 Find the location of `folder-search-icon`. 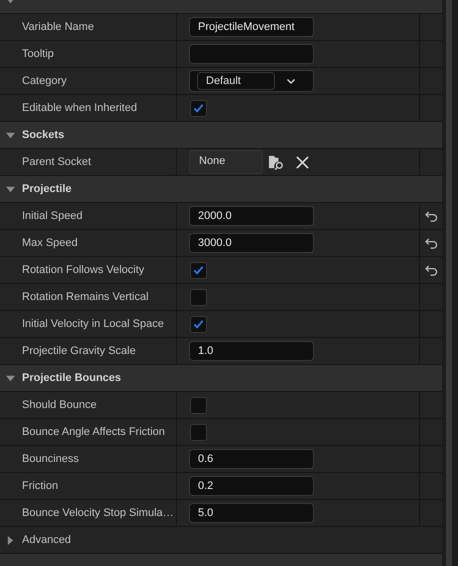

folder-search-icon is located at coordinates (276, 162).